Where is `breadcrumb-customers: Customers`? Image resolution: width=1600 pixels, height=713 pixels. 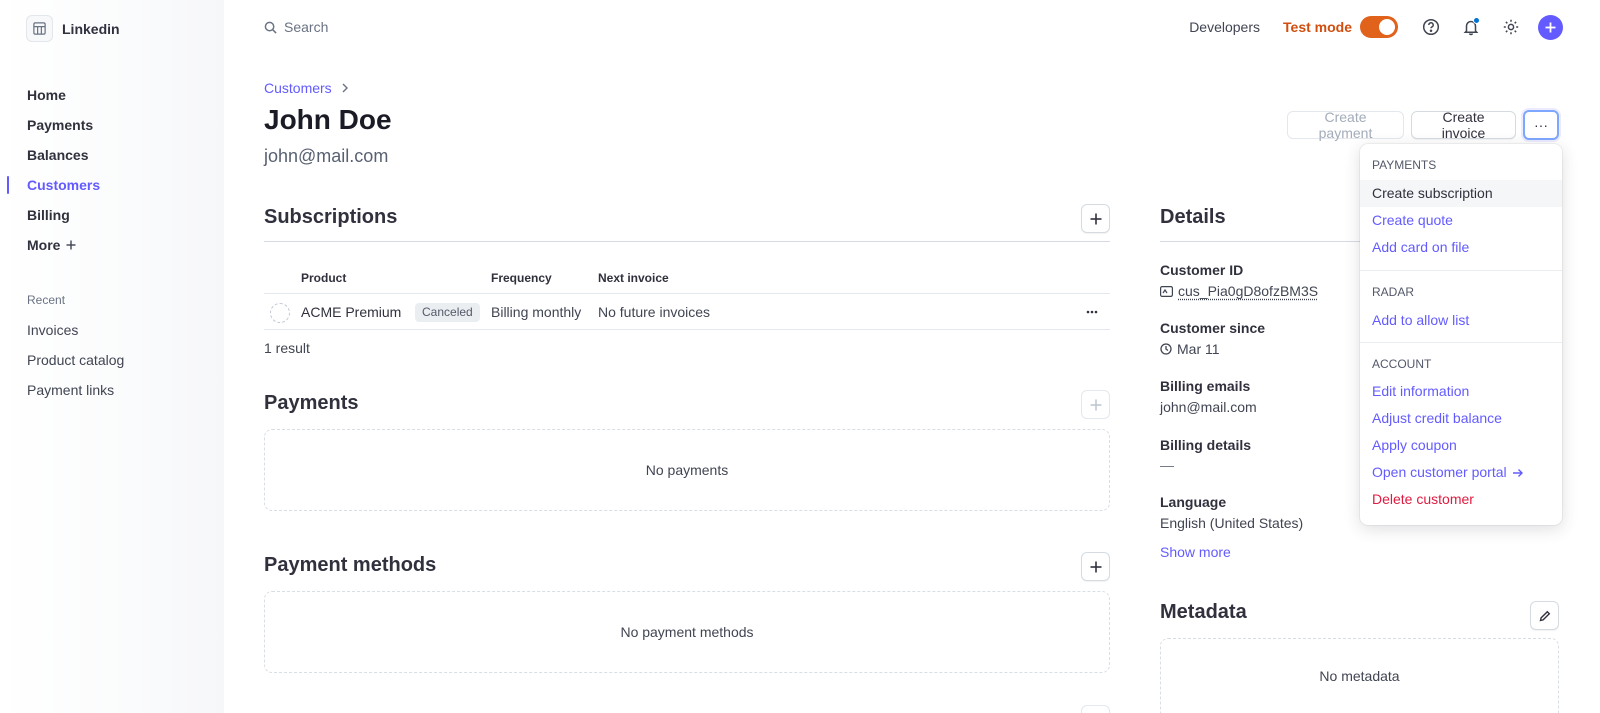 breadcrumb-customers: Customers is located at coordinates (298, 88).